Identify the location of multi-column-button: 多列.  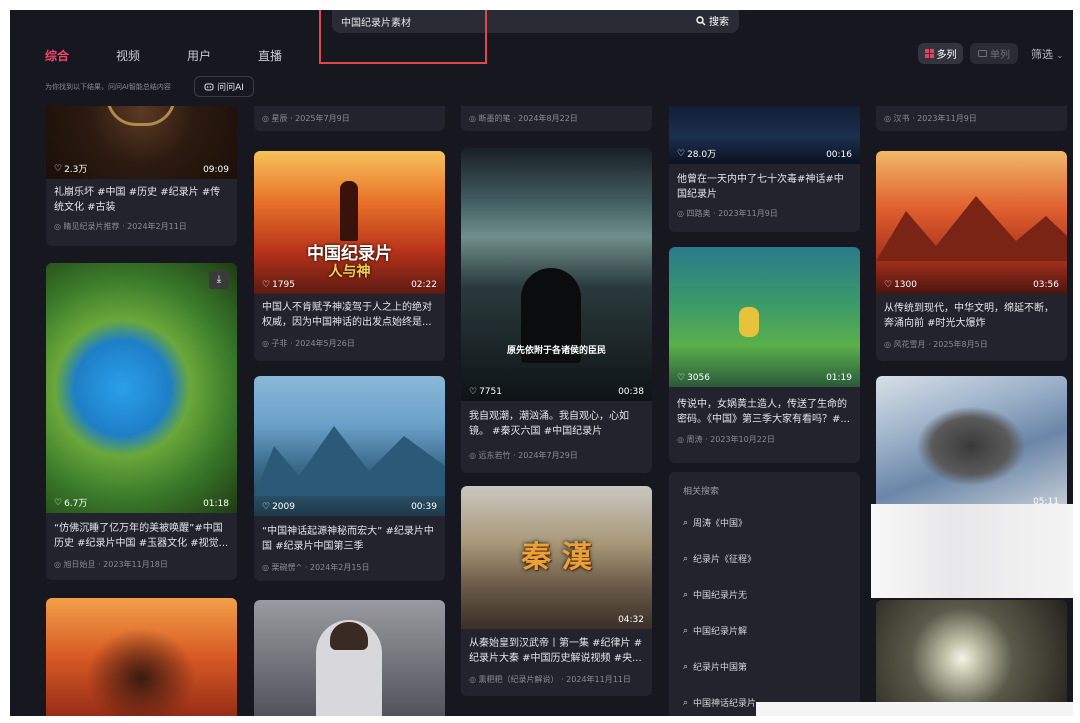
(940, 53).